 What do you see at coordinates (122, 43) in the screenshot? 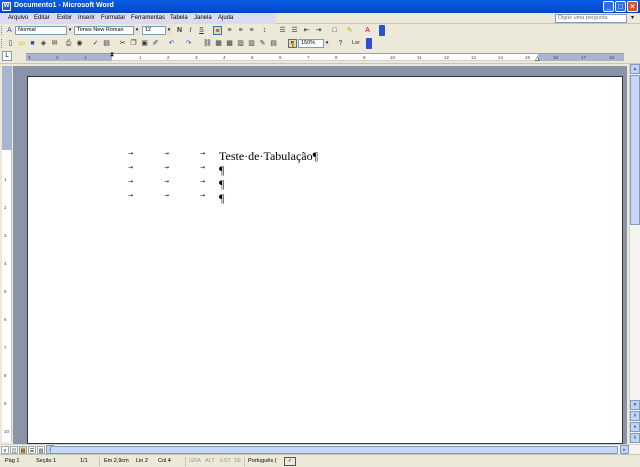
I see `cut-icon: ✂` at bounding box center [122, 43].